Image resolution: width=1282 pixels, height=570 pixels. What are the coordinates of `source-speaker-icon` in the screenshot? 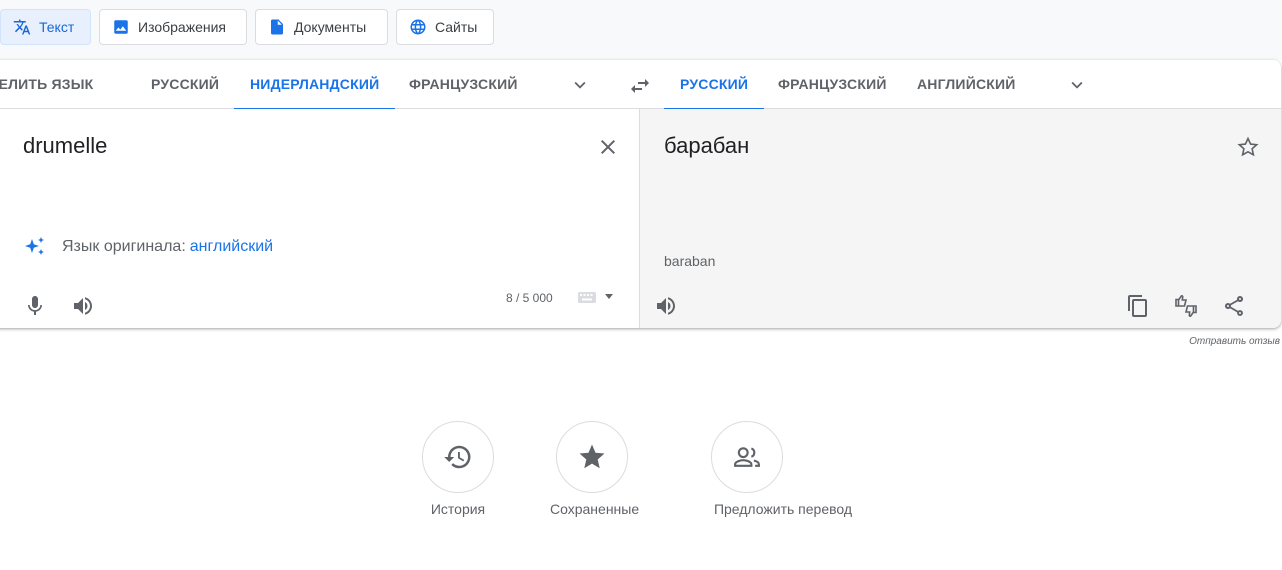 It's located at (83, 306).